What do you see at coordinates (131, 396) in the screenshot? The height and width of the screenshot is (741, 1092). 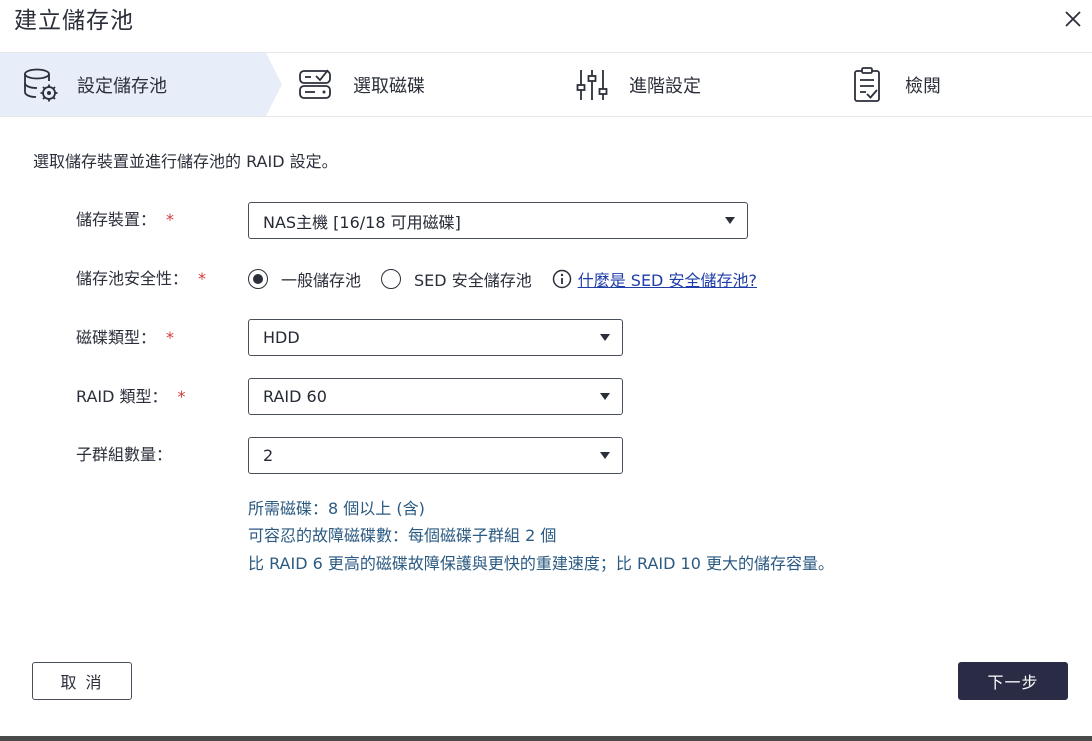 I see `raid-type-label: RAID 類型： *` at bounding box center [131, 396].